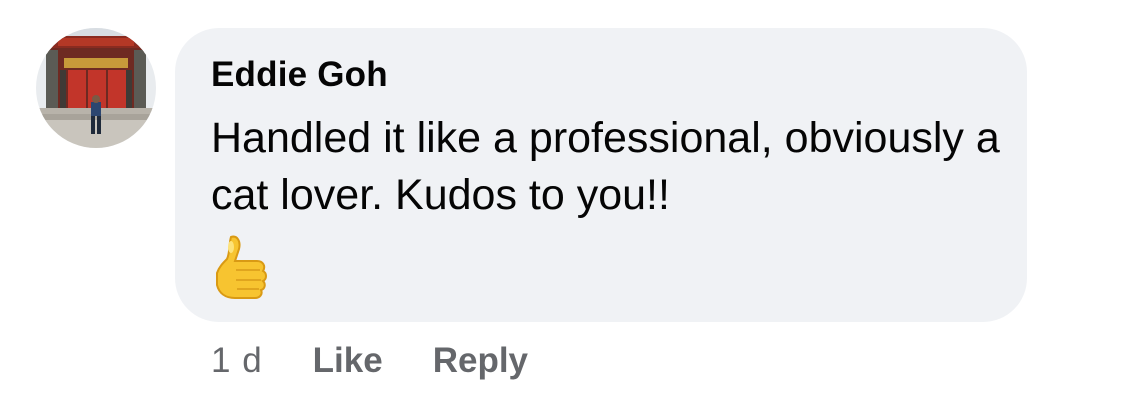  I want to click on temple-photo, so click(96, 88).